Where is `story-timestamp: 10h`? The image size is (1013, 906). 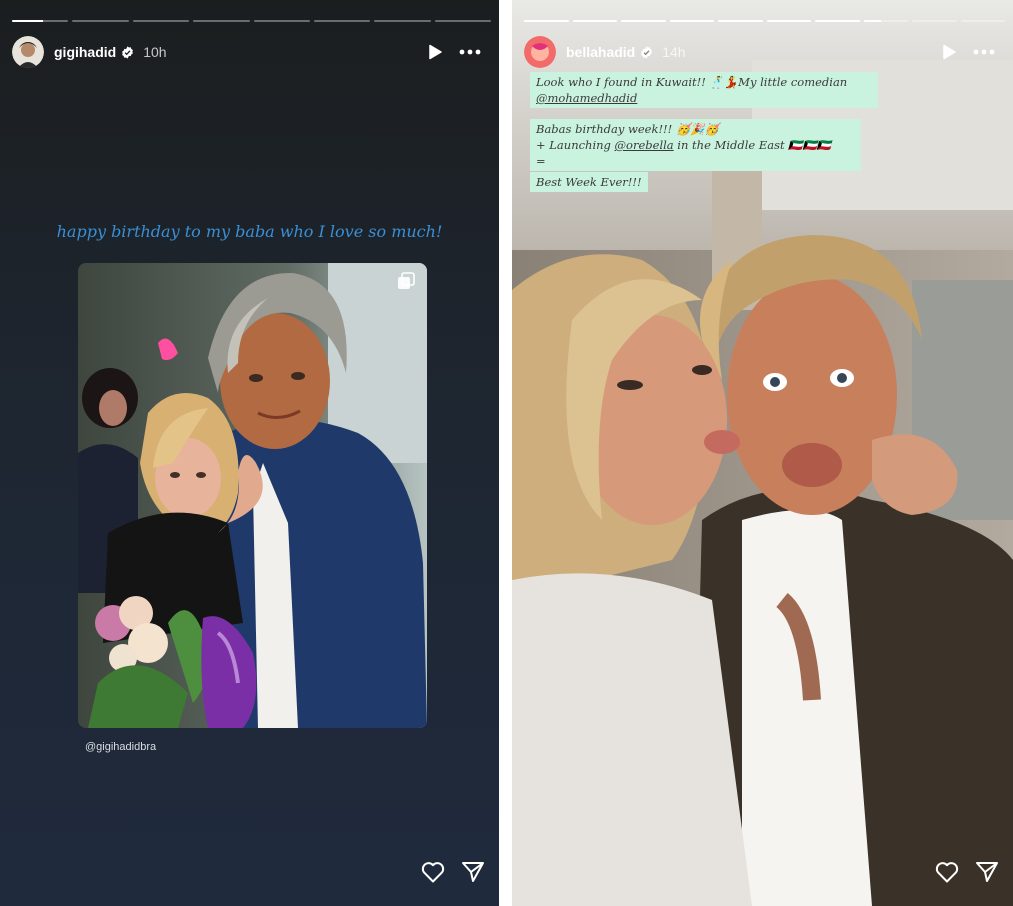
story-timestamp: 10h is located at coordinates (155, 52).